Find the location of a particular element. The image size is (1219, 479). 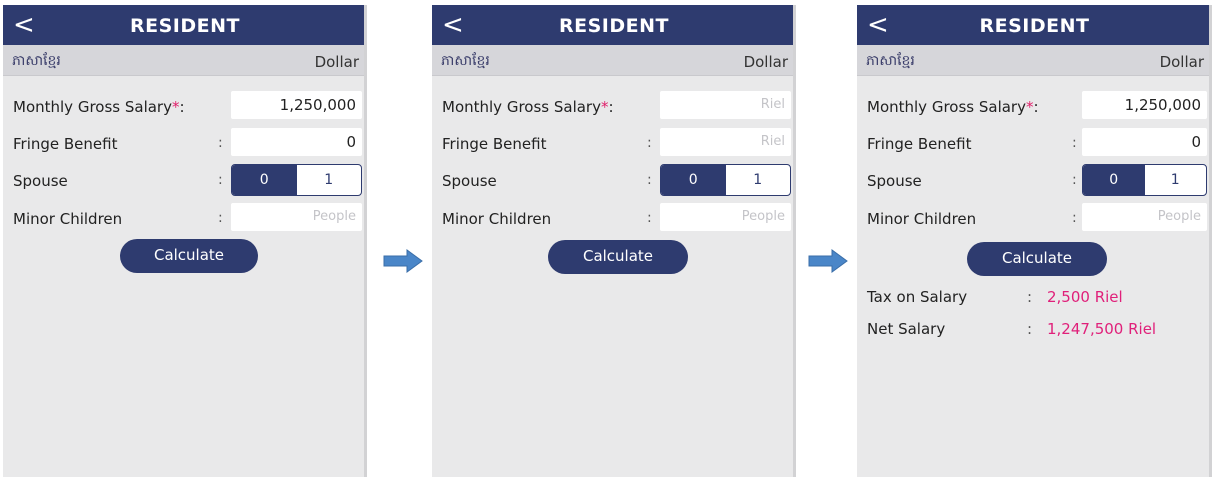

net-salary-row: Net Salary : 1,247,500 Riel is located at coordinates (1032, 333).